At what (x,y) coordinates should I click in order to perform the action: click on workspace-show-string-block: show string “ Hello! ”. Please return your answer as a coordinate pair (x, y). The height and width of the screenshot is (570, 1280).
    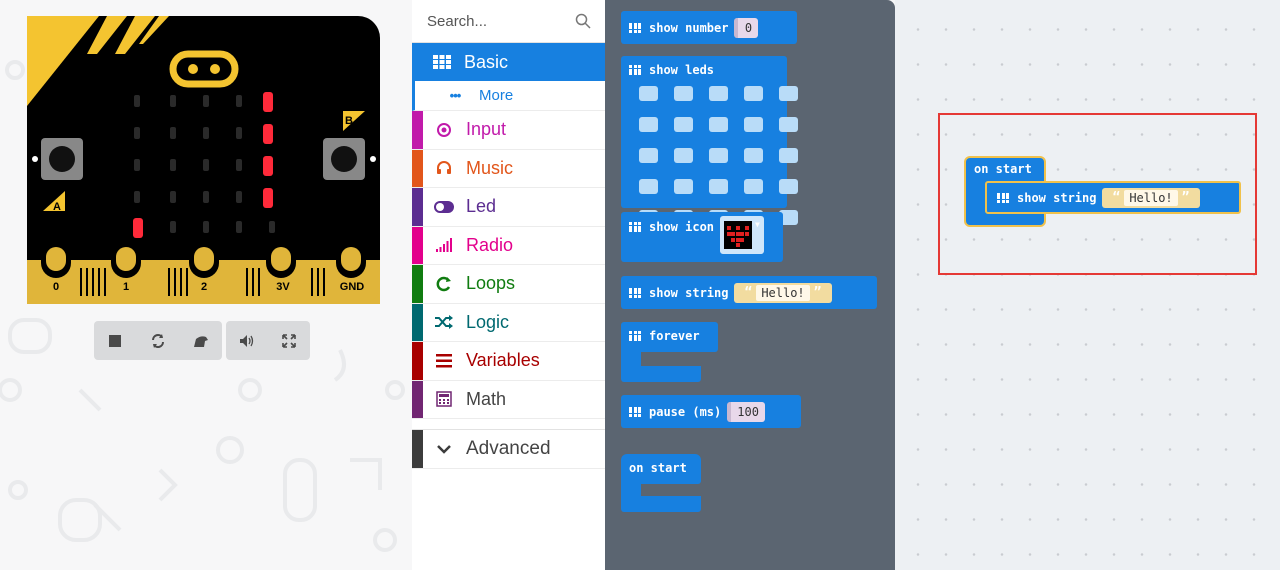
    Looking at the image, I should click on (1113, 197).